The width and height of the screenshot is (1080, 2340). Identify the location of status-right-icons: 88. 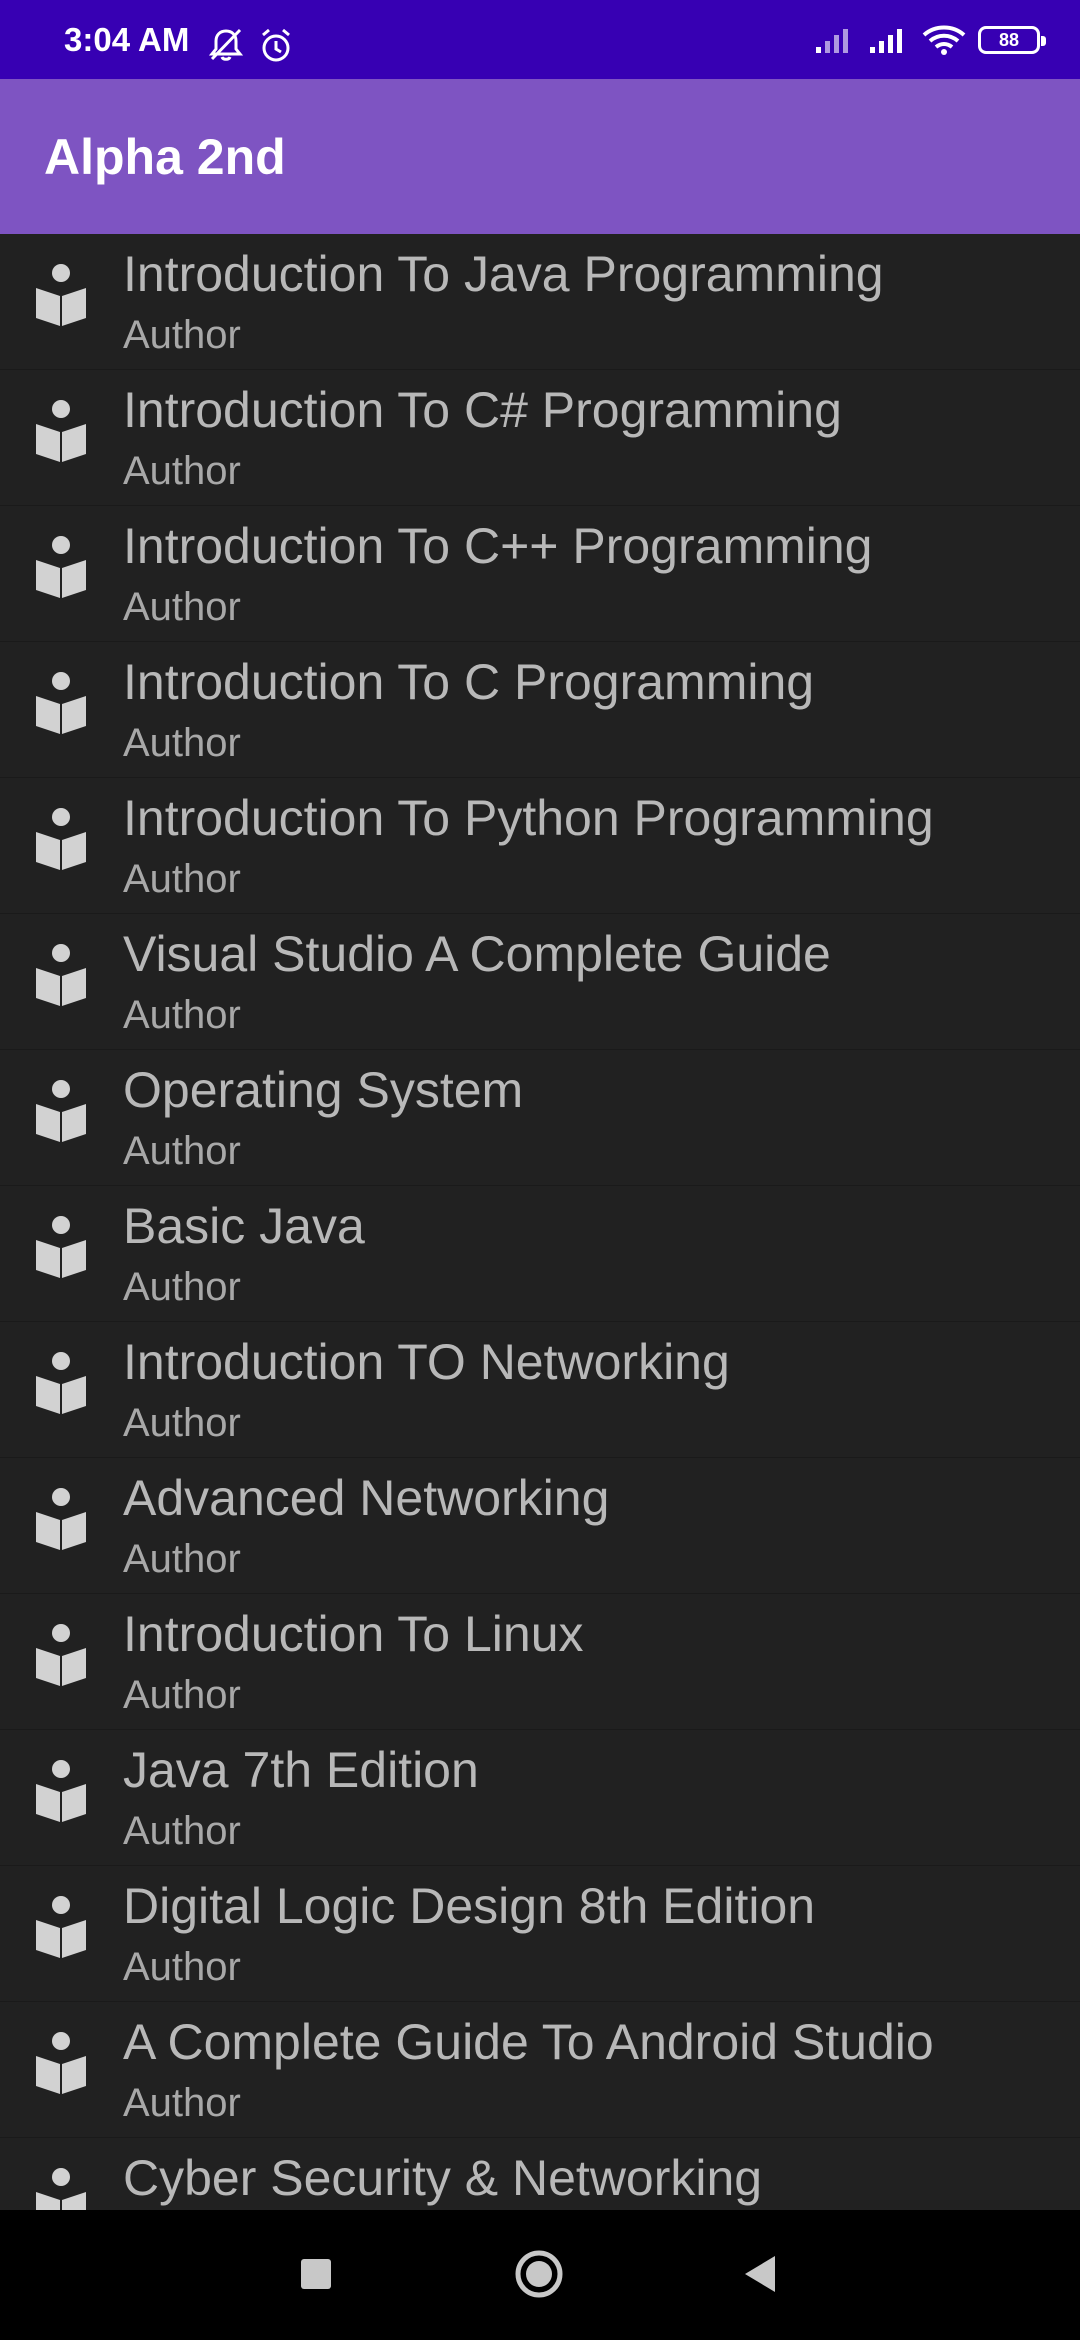
(930, 40).